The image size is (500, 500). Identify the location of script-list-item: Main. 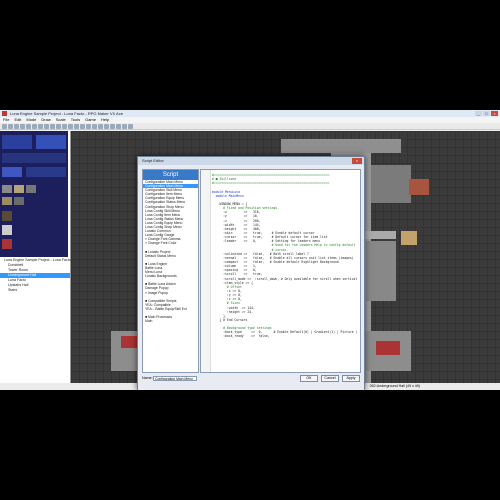
(170, 321).